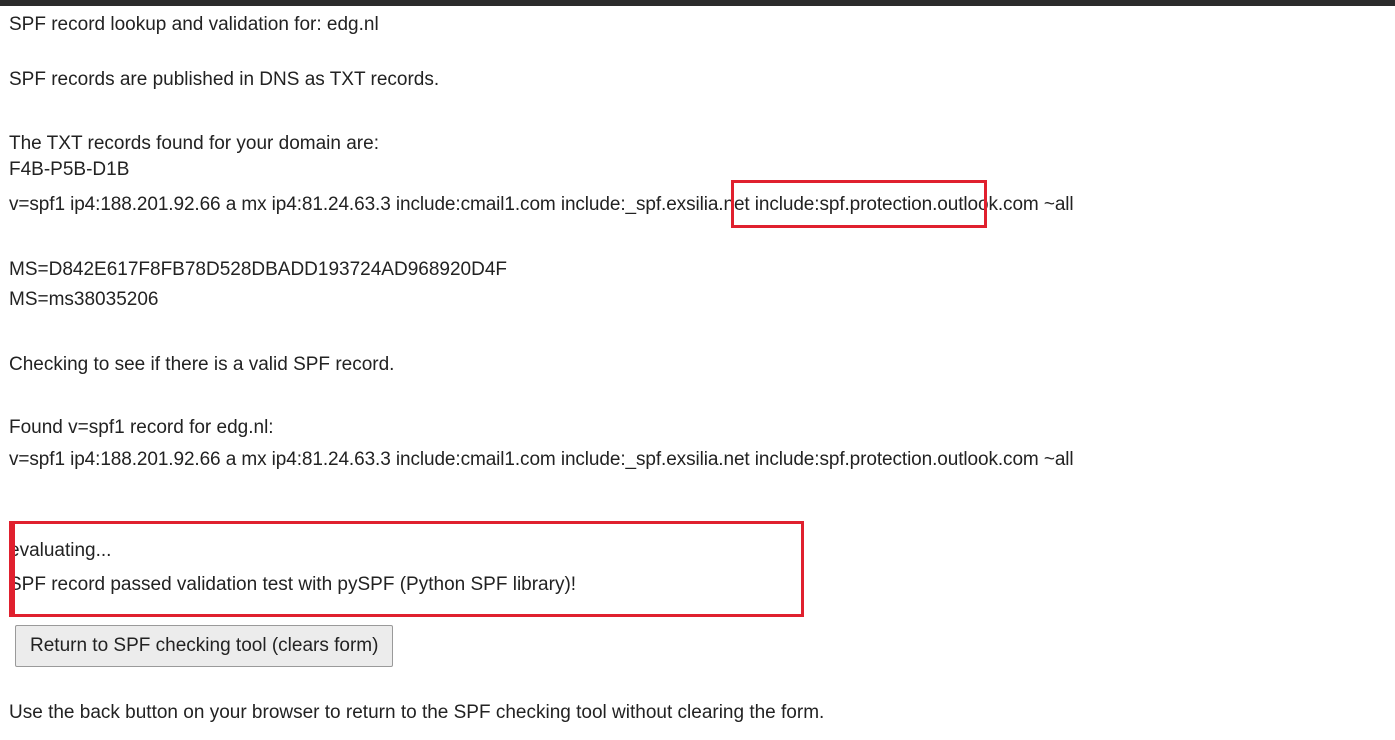 Image resolution: width=1395 pixels, height=740 pixels. I want to click on validation-highlight-box, so click(406, 569).